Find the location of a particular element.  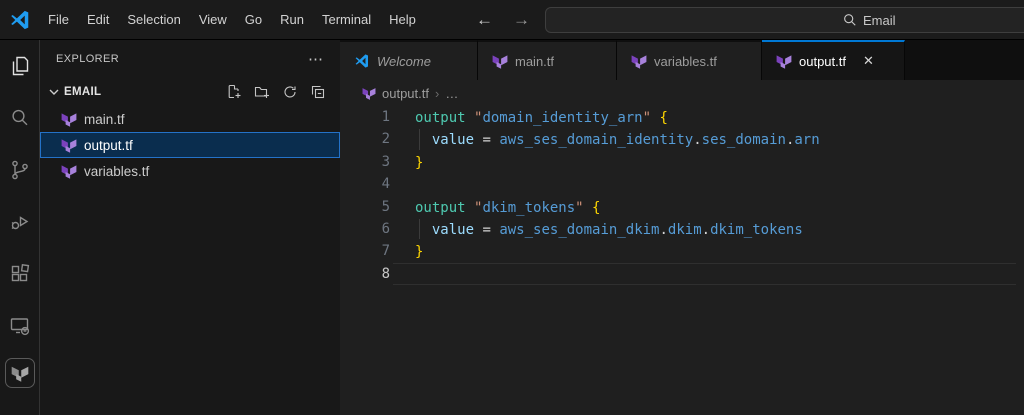

code-line: 8 is located at coordinates (682, 274).